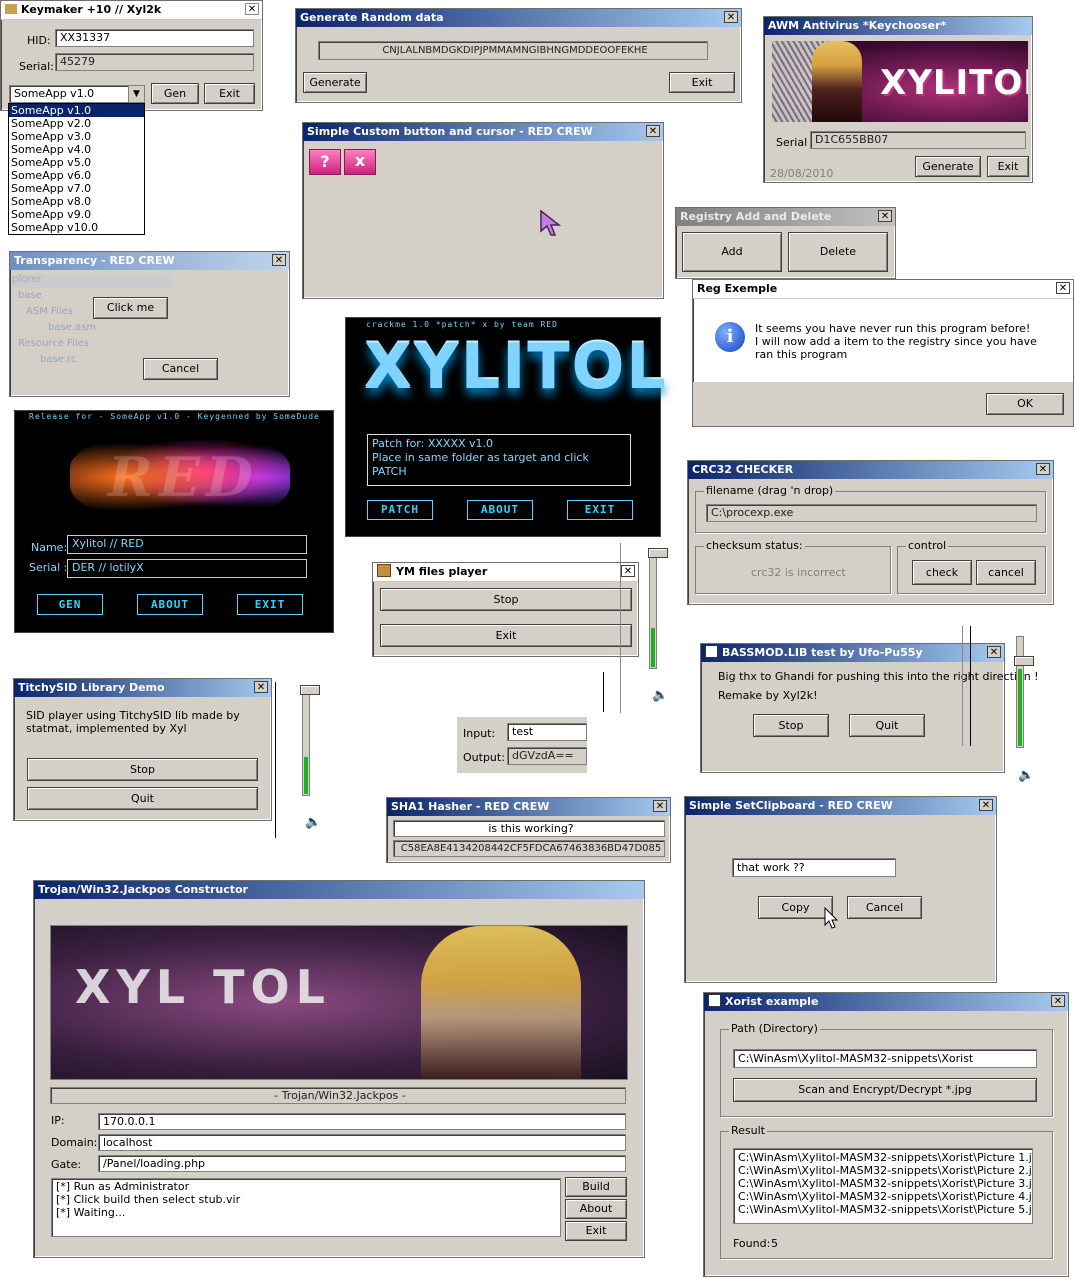 The width and height of the screenshot is (1075, 1282). What do you see at coordinates (732, 252) in the screenshot?
I see `add-button: Add` at bounding box center [732, 252].